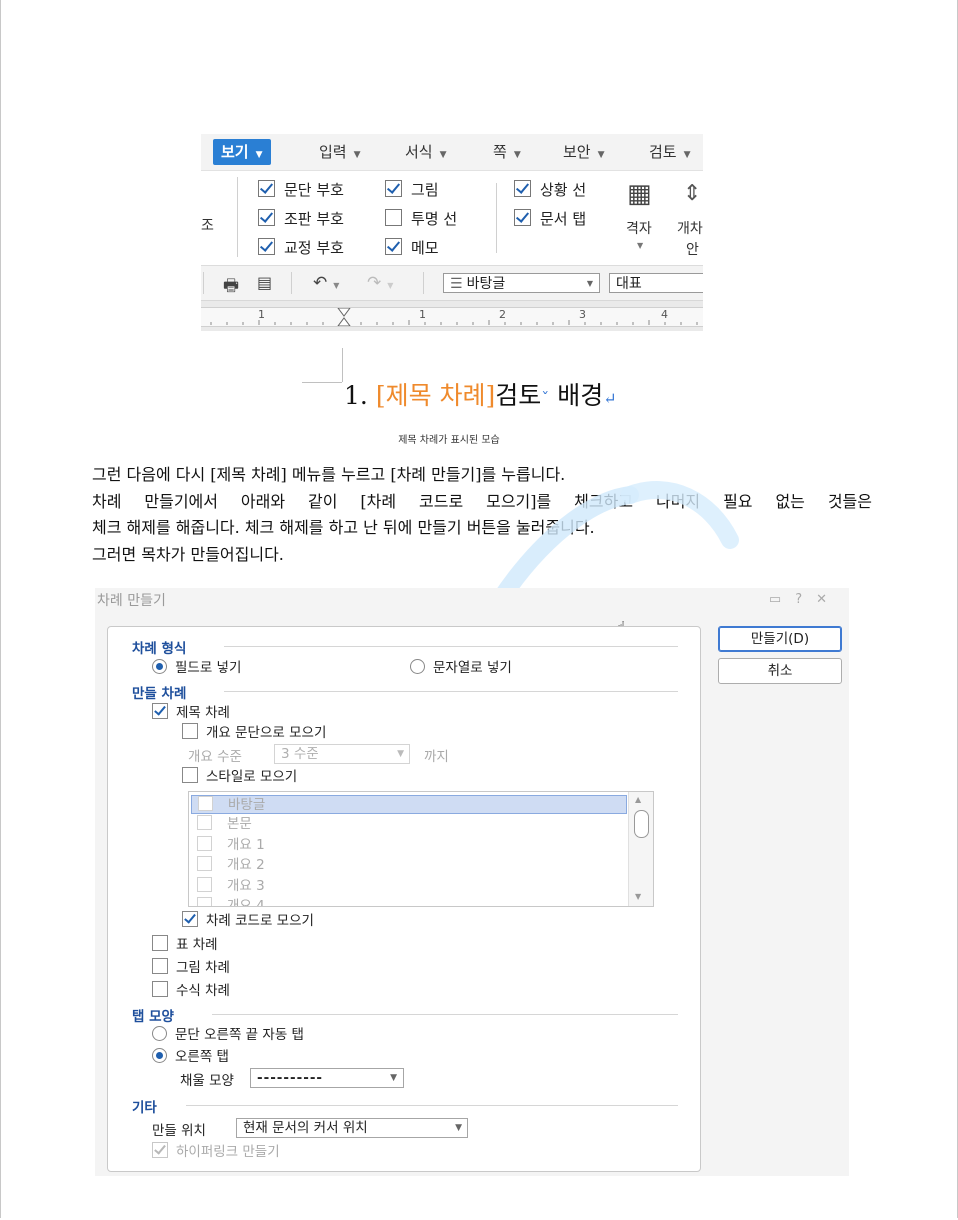 The image size is (958, 1220). Describe the element at coordinates (409, 804) in the screenshot. I see `list-item: 바탕글` at that location.